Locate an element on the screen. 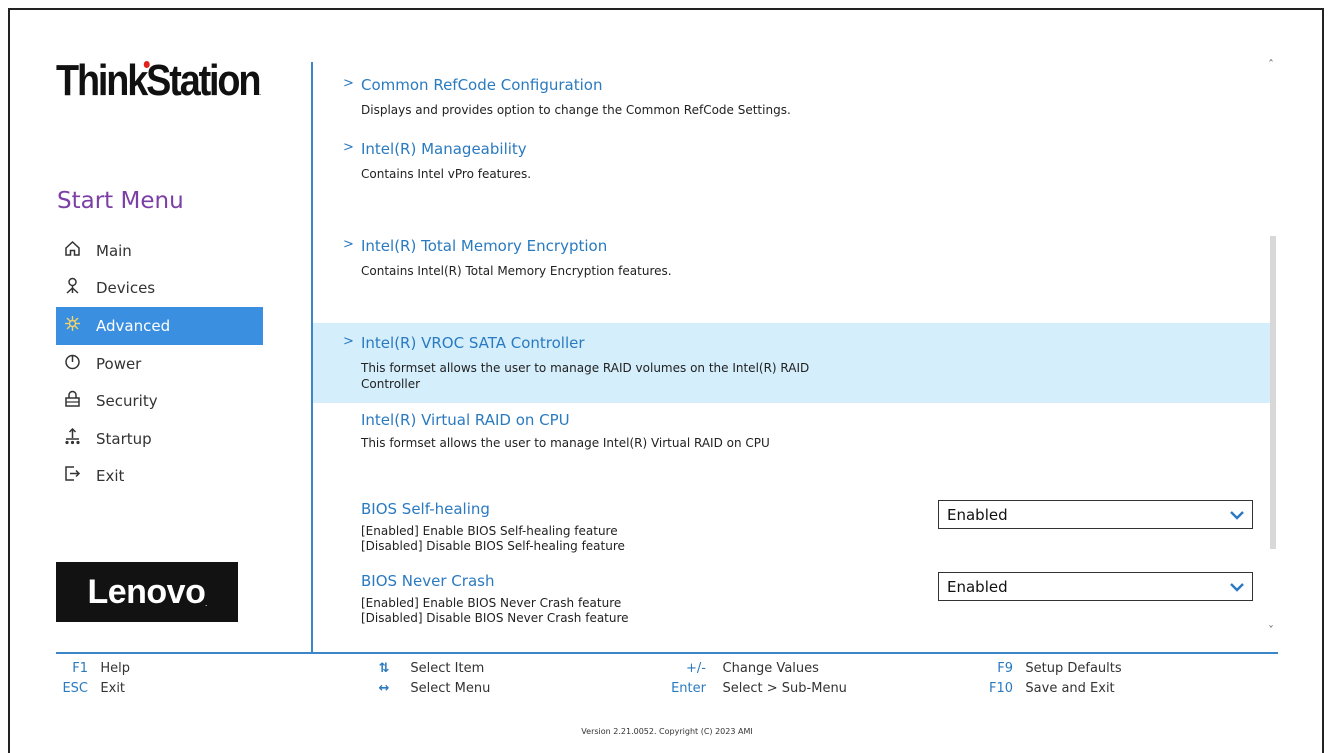 The image size is (1334, 753). help-label: Select > Sub-Menu is located at coordinates (784, 688).